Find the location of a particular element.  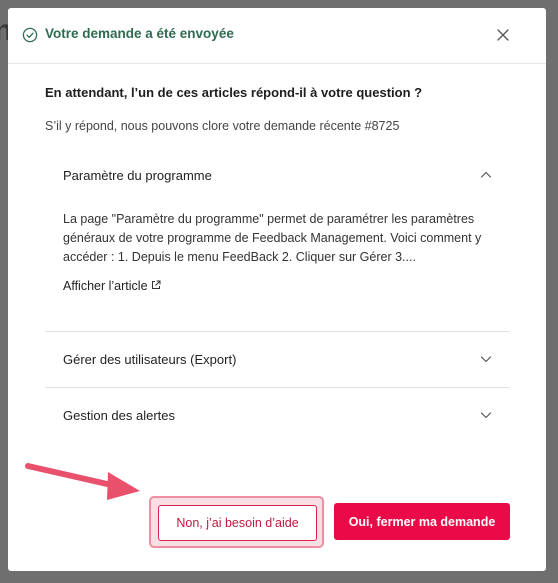

accordion-title: Gérer des utilisateurs (Export) is located at coordinates (150, 359).